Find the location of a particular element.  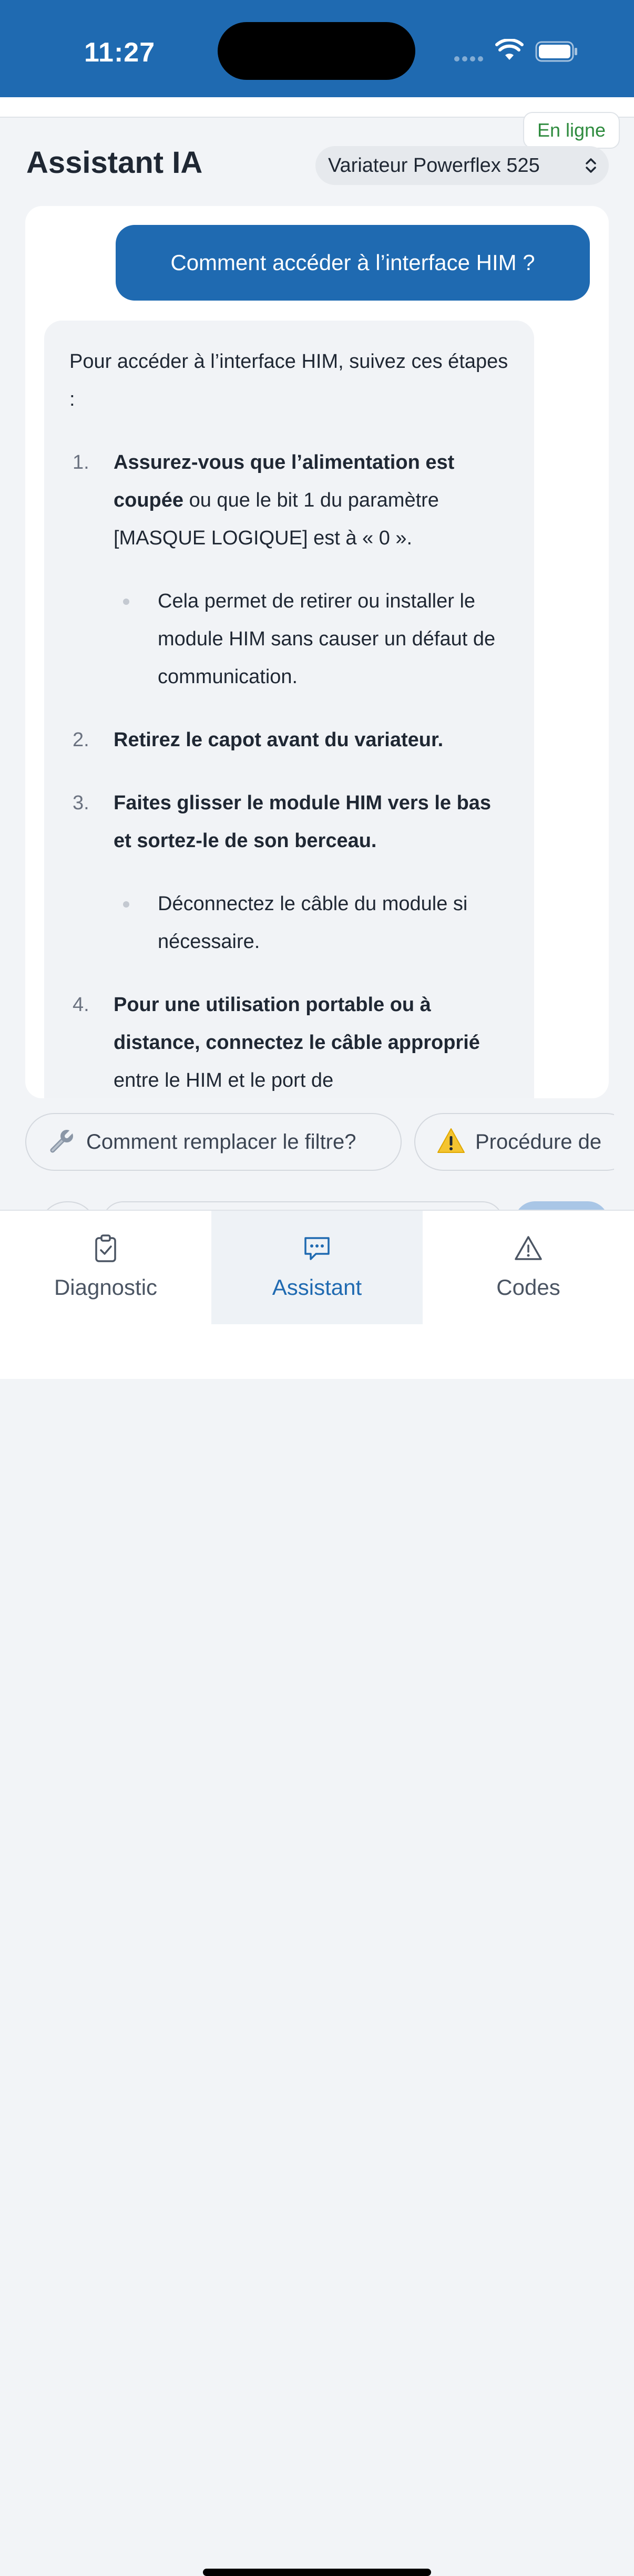

tab-label: Diagnostic is located at coordinates (106, 1287).